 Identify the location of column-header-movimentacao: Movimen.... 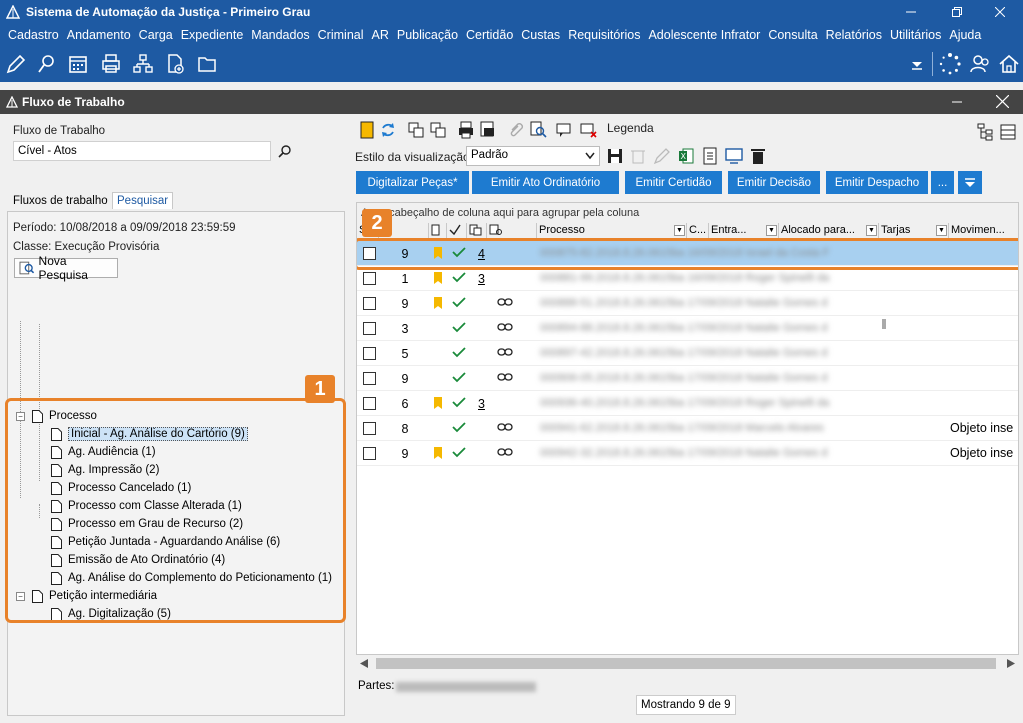
(983, 231).